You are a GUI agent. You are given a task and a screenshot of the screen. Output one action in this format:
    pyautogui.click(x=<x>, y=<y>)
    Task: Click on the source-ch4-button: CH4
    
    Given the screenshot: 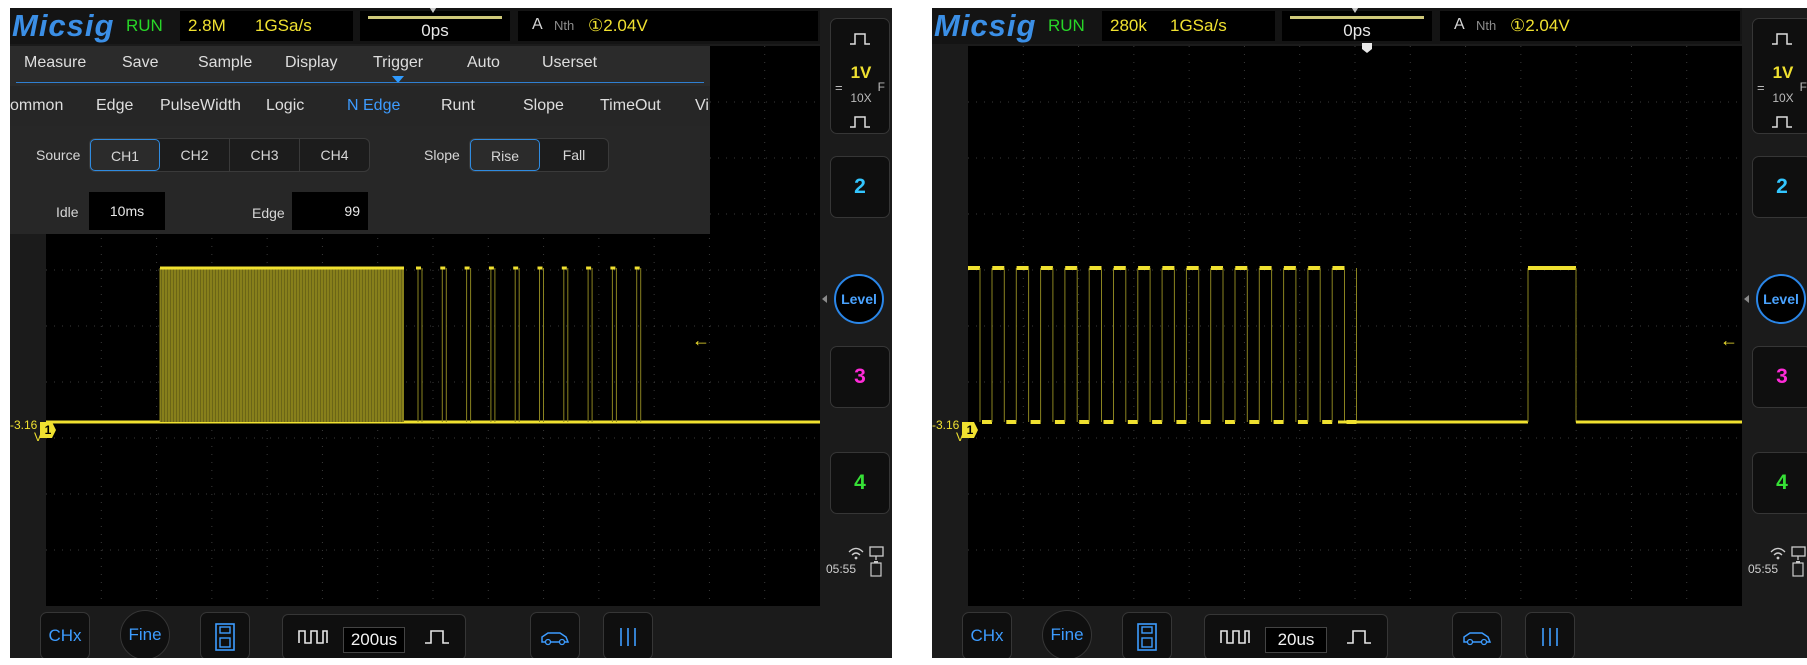 What is the action you would take?
    pyautogui.click(x=334, y=155)
    